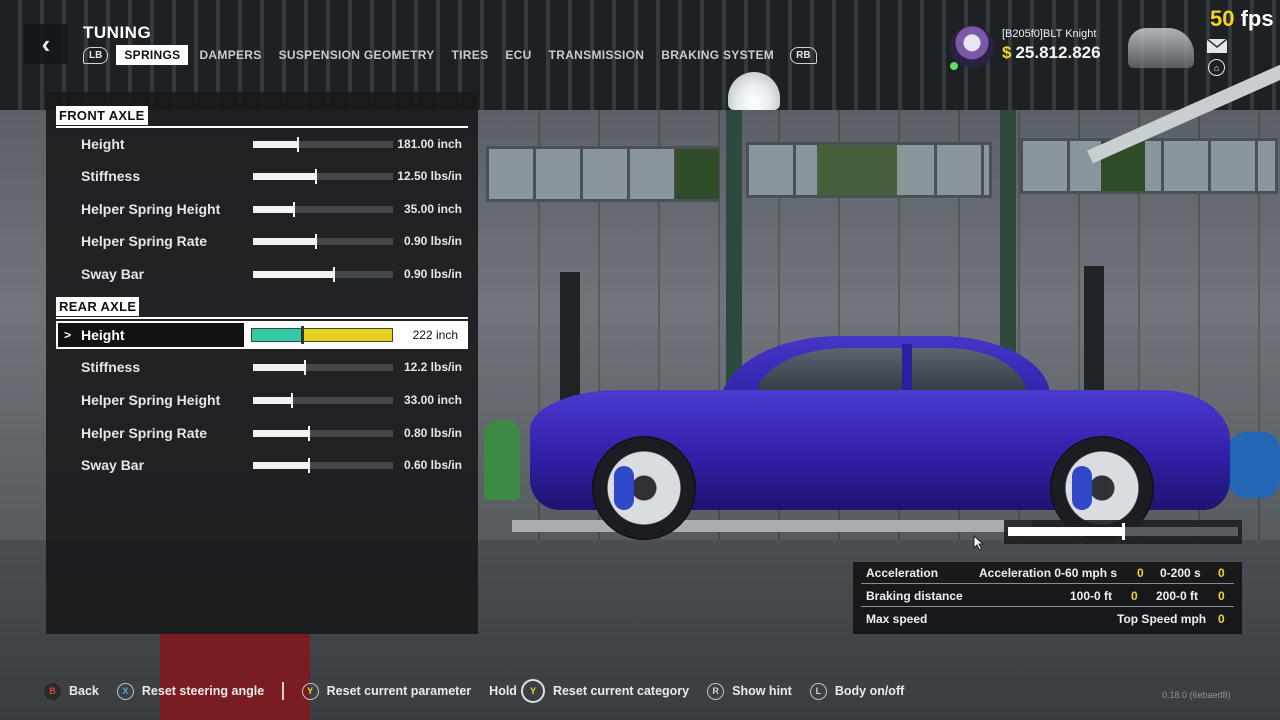  I want to click on red-toolbox, so click(235, 676).